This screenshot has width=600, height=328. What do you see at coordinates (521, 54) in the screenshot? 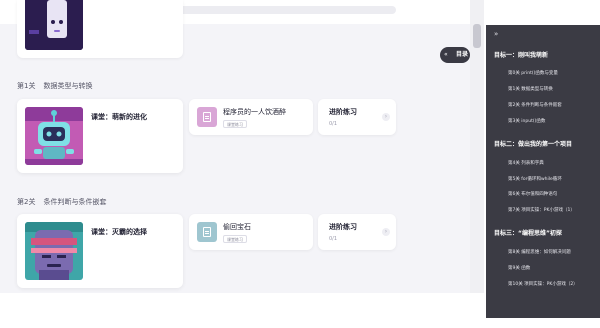
I see `goal-heading: 目标一：刚叫我萌新` at bounding box center [521, 54].